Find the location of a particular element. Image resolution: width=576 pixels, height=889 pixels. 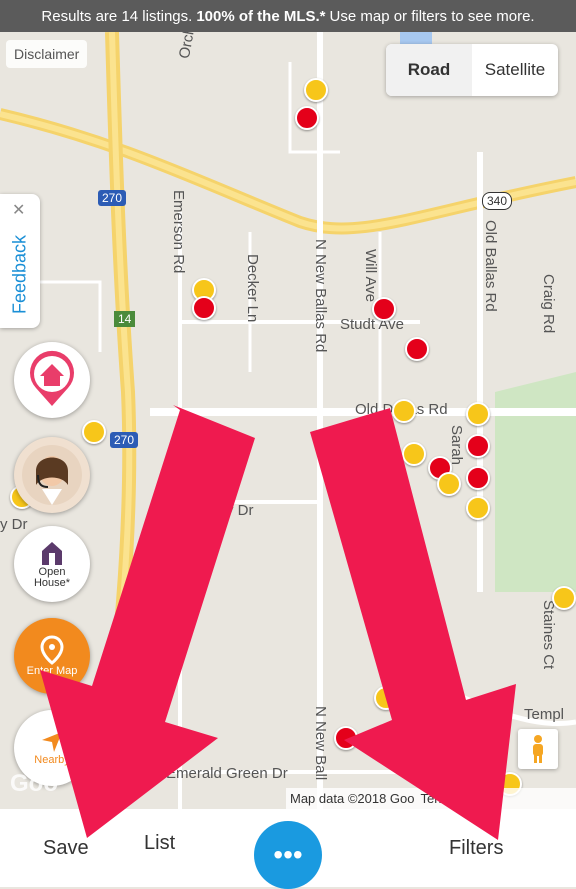

filters-button: Filters is located at coordinates (476, 848).